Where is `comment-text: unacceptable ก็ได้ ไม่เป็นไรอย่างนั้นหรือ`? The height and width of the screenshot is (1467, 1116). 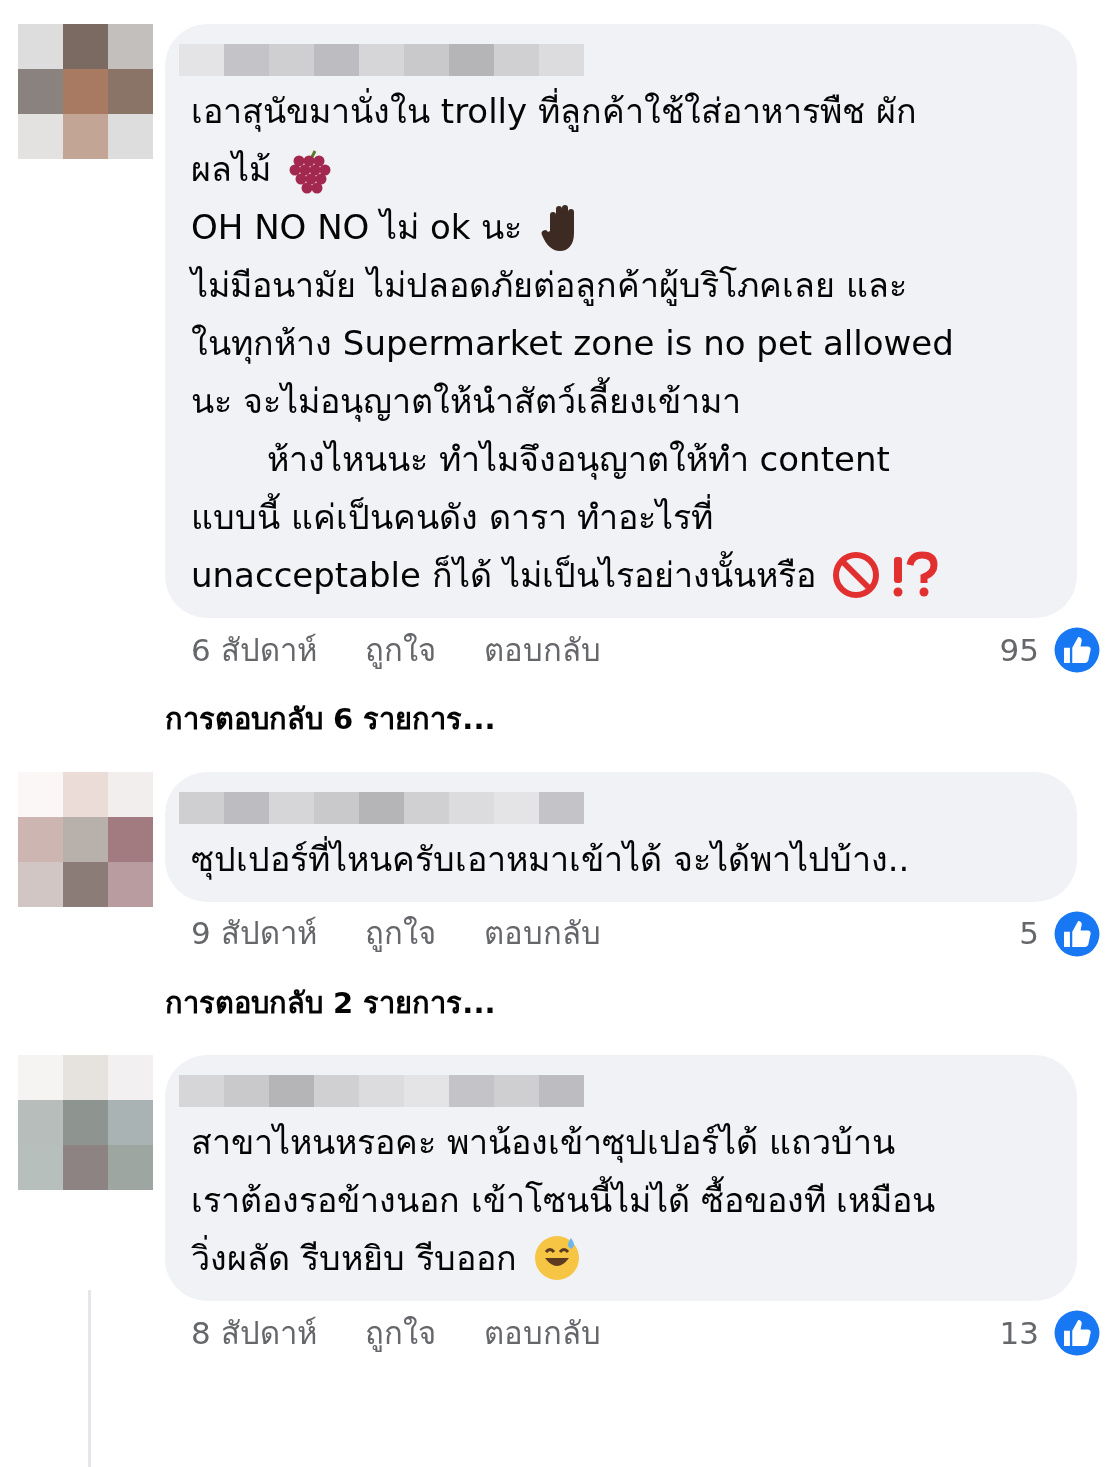 comment-text: unacceptable ก็ได้ ไม่เป็นไรอย่างนั้นหรือ is located at coordinates (503, 575).